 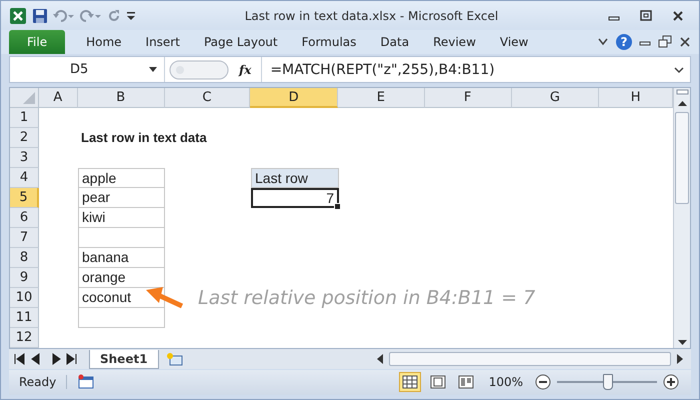 What do you see at coordinates (240, 42) in the screenshot?
I see `ribbon-tab: Page Layout` at bounding box center [240, 42].